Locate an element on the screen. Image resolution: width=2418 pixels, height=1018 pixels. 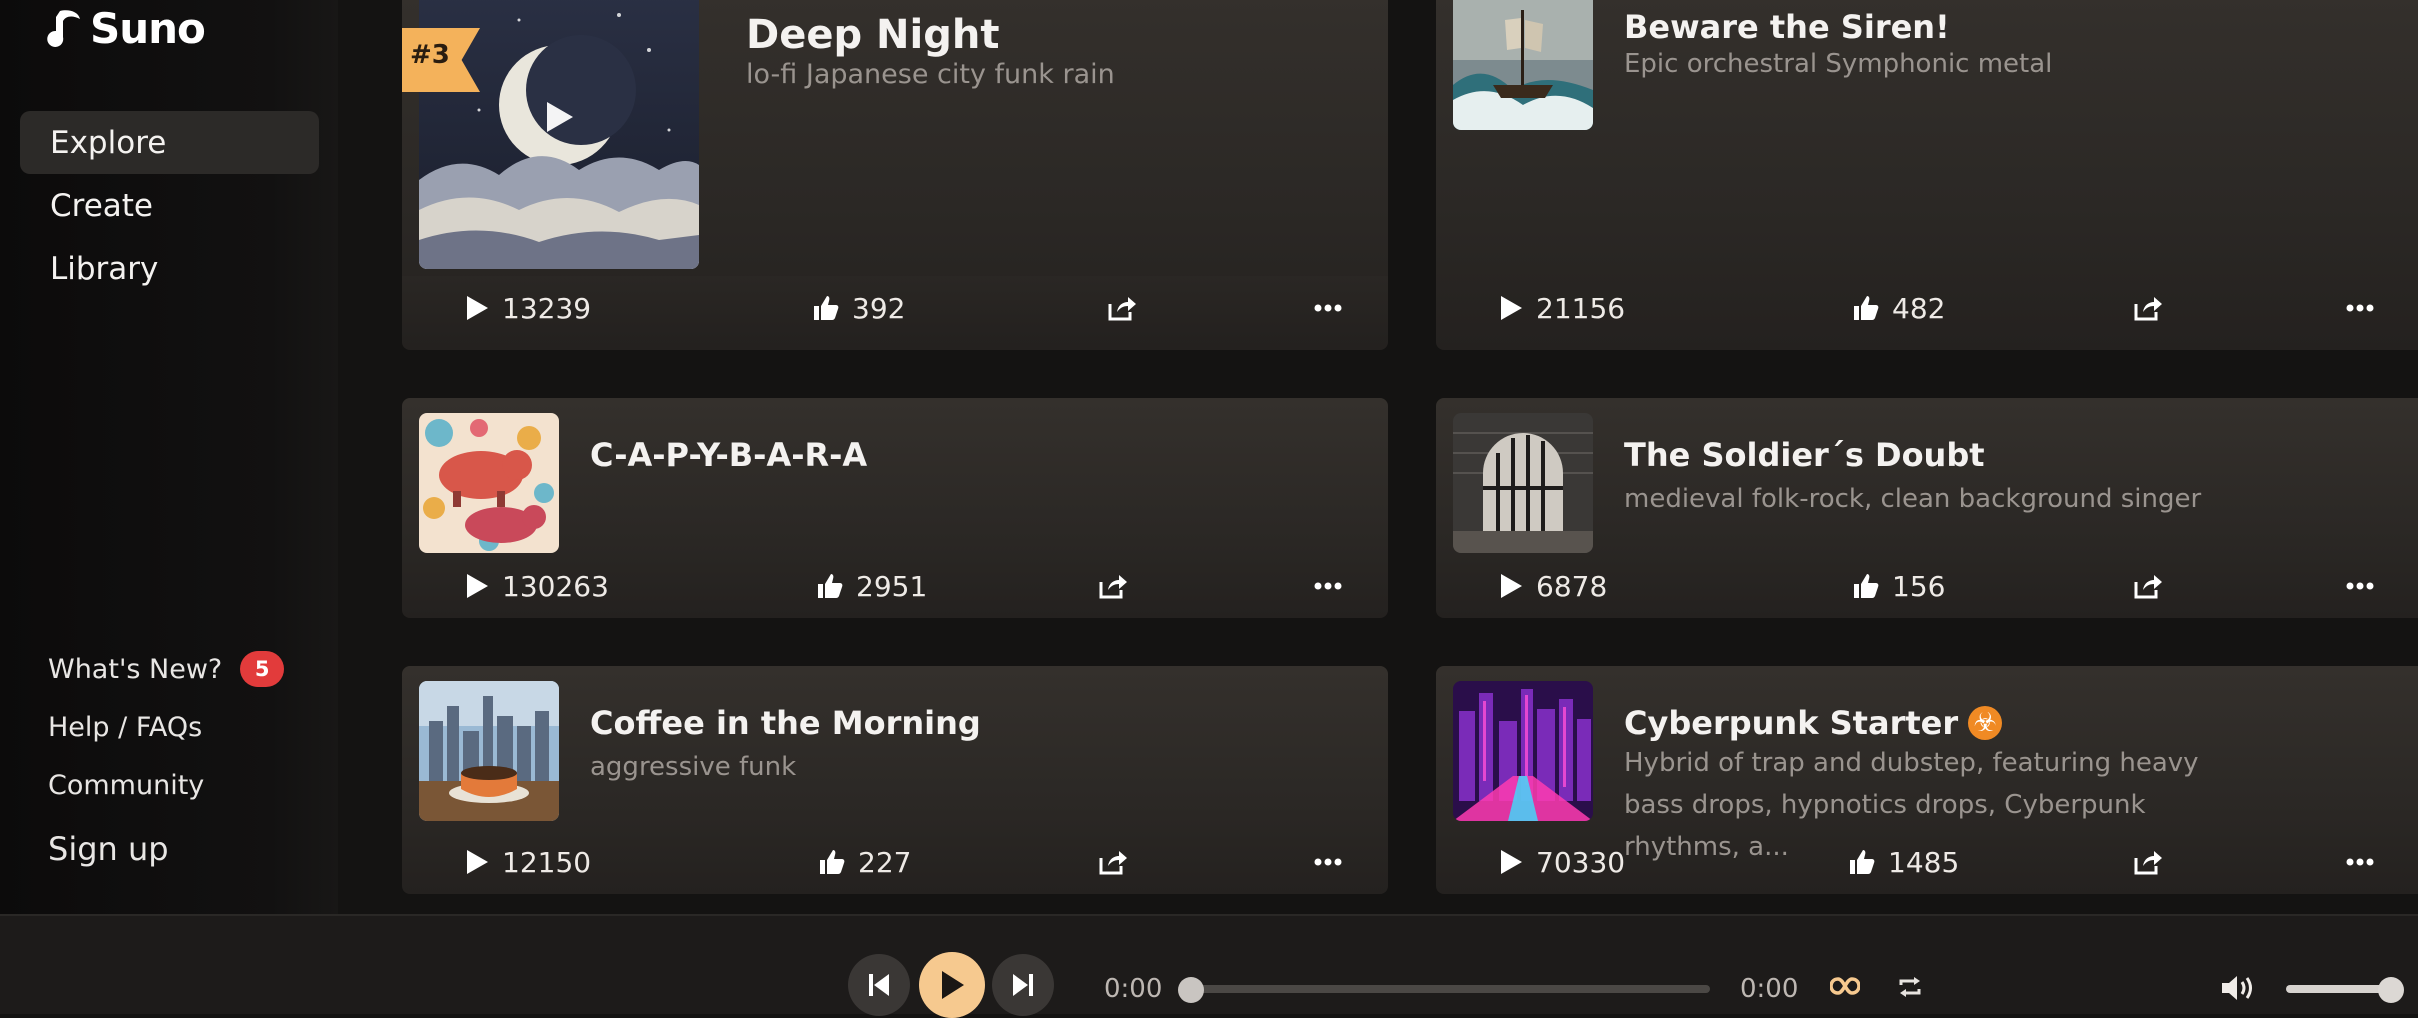
song-stats-bar: 12150 227 is located at coordinates (895, 862).